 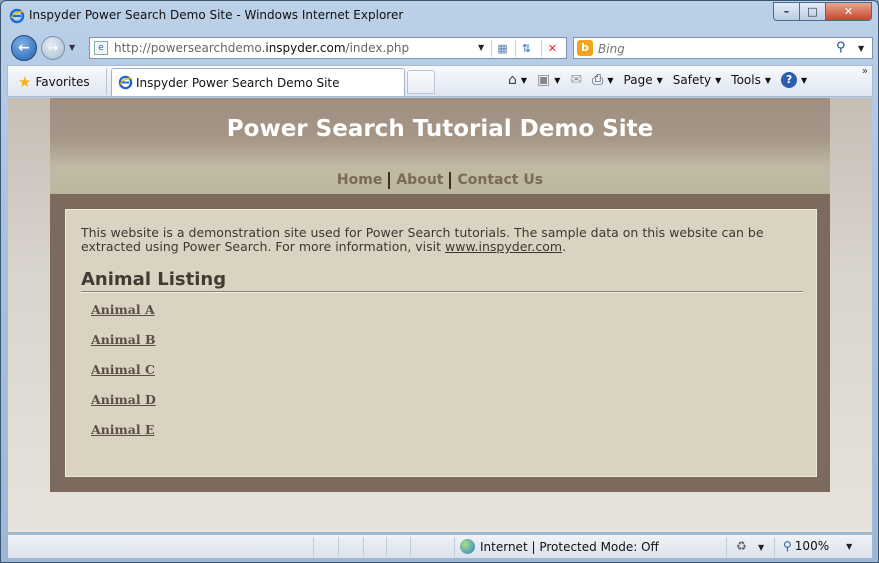 I want to click on address-dropdown-icon: ▼, so click(x=481, y=47).